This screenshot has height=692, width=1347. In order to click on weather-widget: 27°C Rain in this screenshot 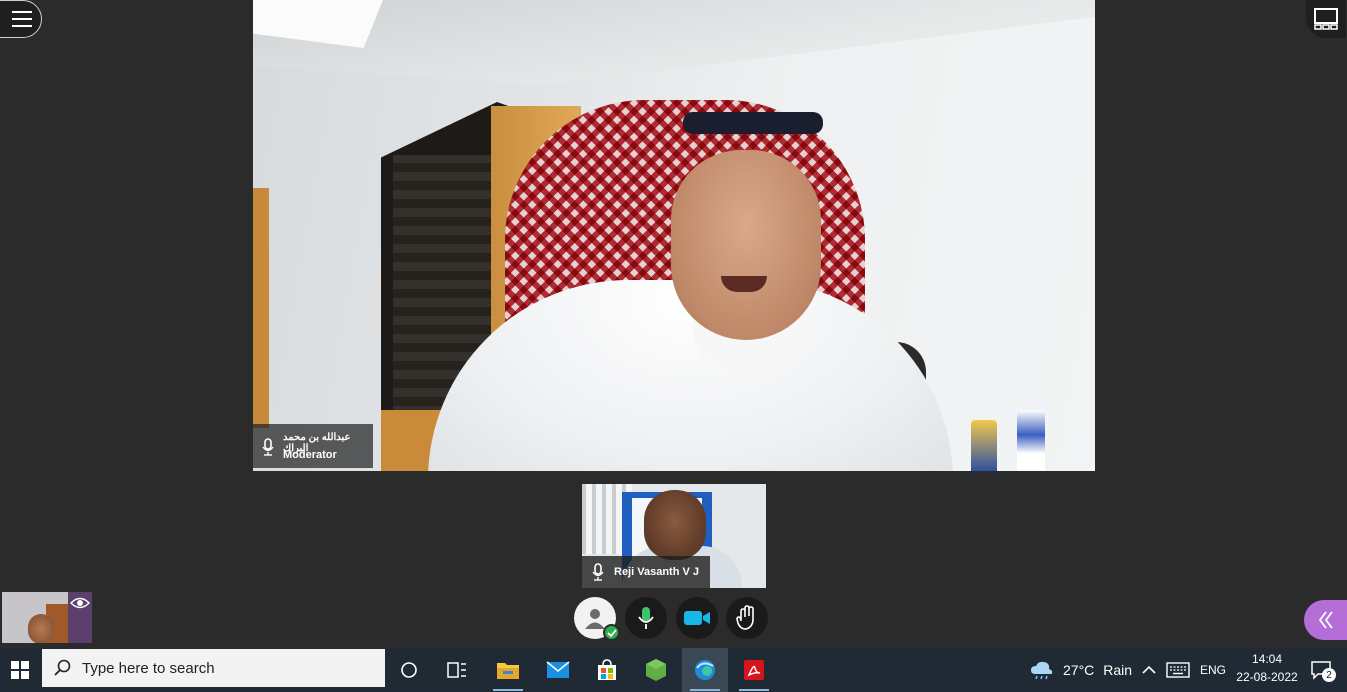, I will do `click(1081, 670)`.